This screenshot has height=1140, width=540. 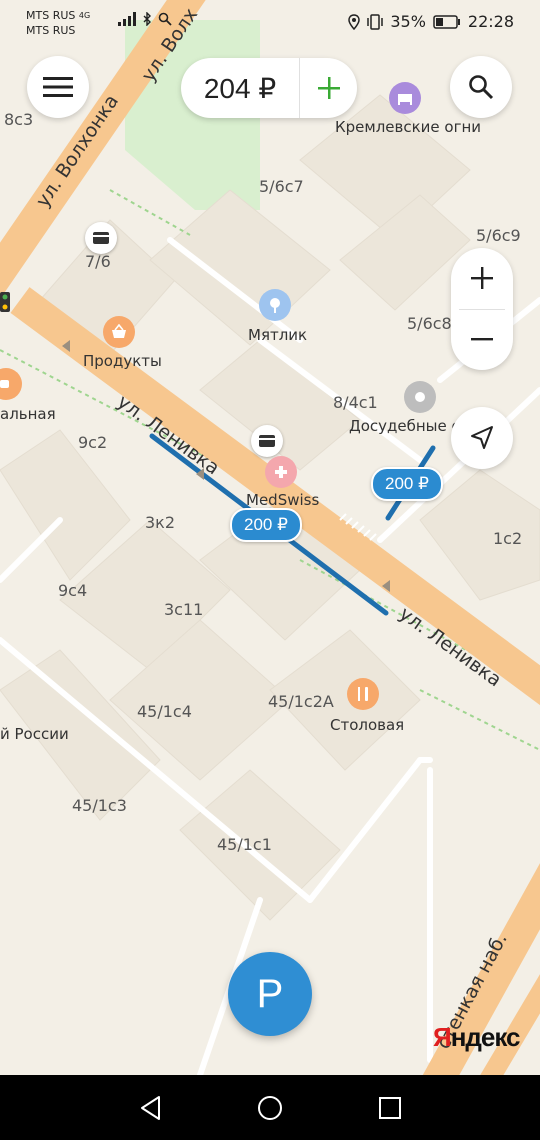 I want to click on place-label-dosug: Досудебные с, so click(x=404, y=426).